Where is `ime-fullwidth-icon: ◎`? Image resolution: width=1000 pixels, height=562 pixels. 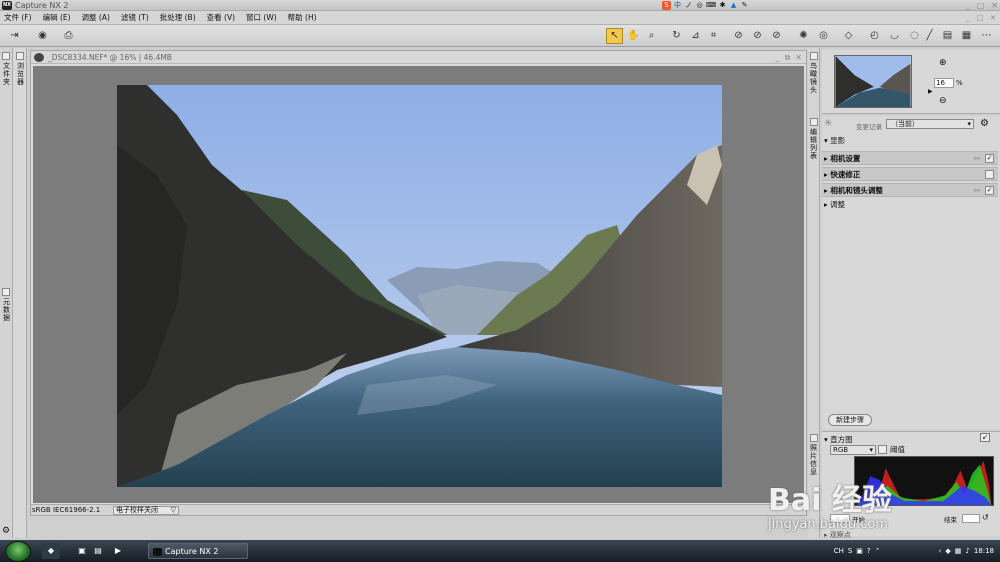
ime-fullwidth-icon: ◎ is located at coordinates (699, 5).